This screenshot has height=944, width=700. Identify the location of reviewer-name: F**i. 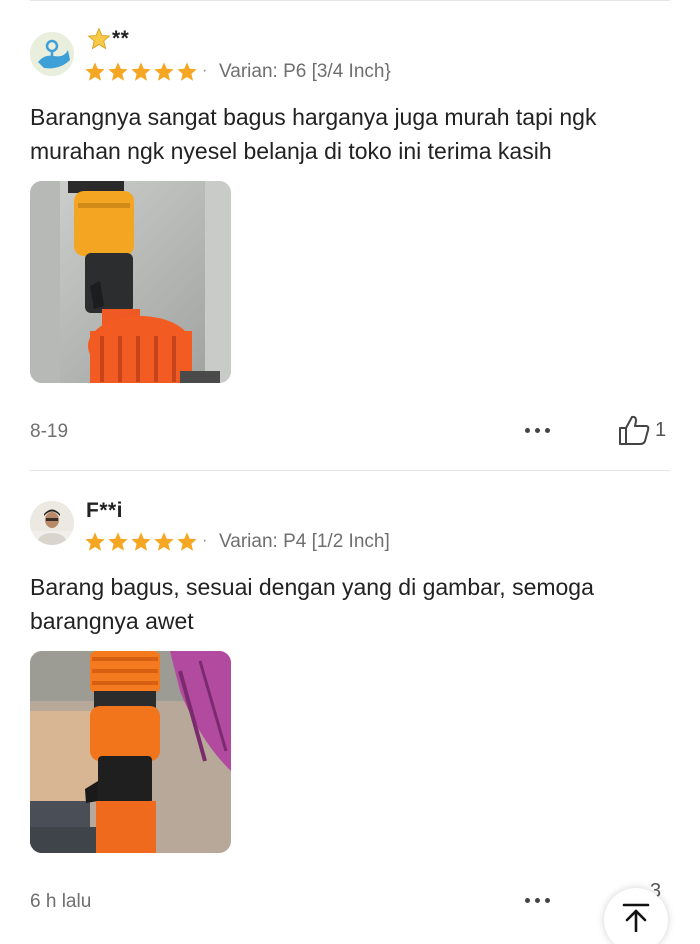
(105, 510).